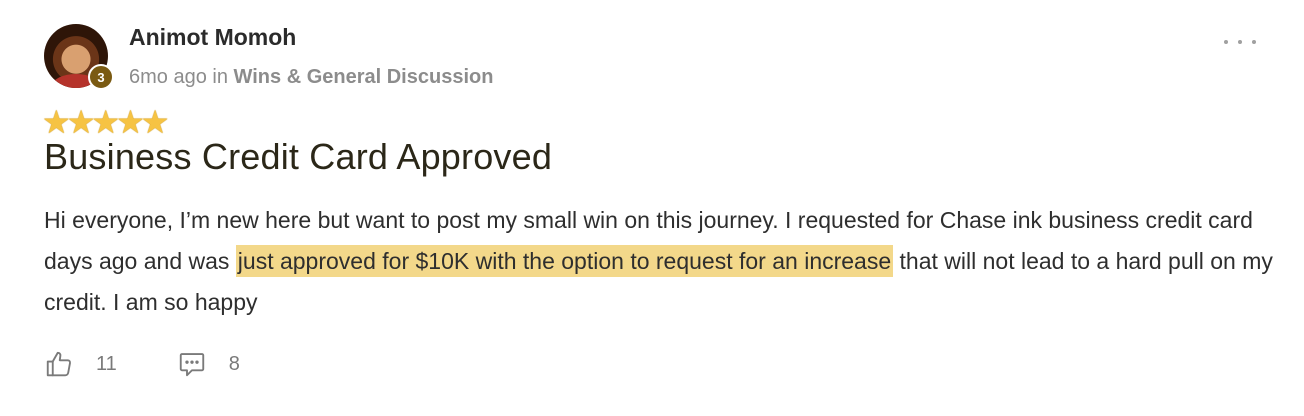 Image resolution: width=1304 pixels, height=416 pixels. I want to click on comment-count: 8, so click(234, 363).